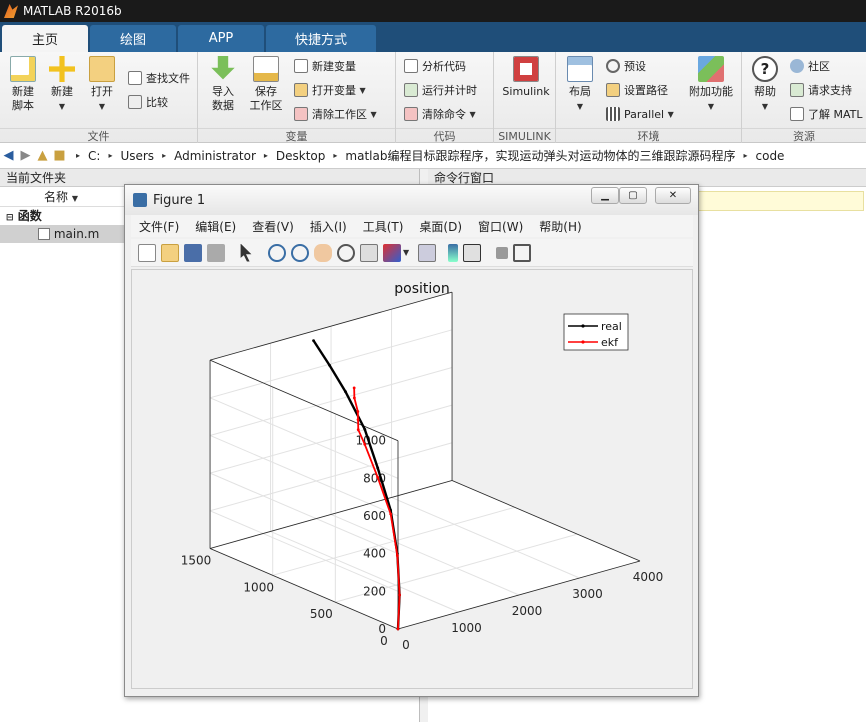 This screenshot has height=722, width=866. What do you see at coordinates (426, 252) in the screenshot?
I see `link-plot-icon` at bounding box center [426, 252].